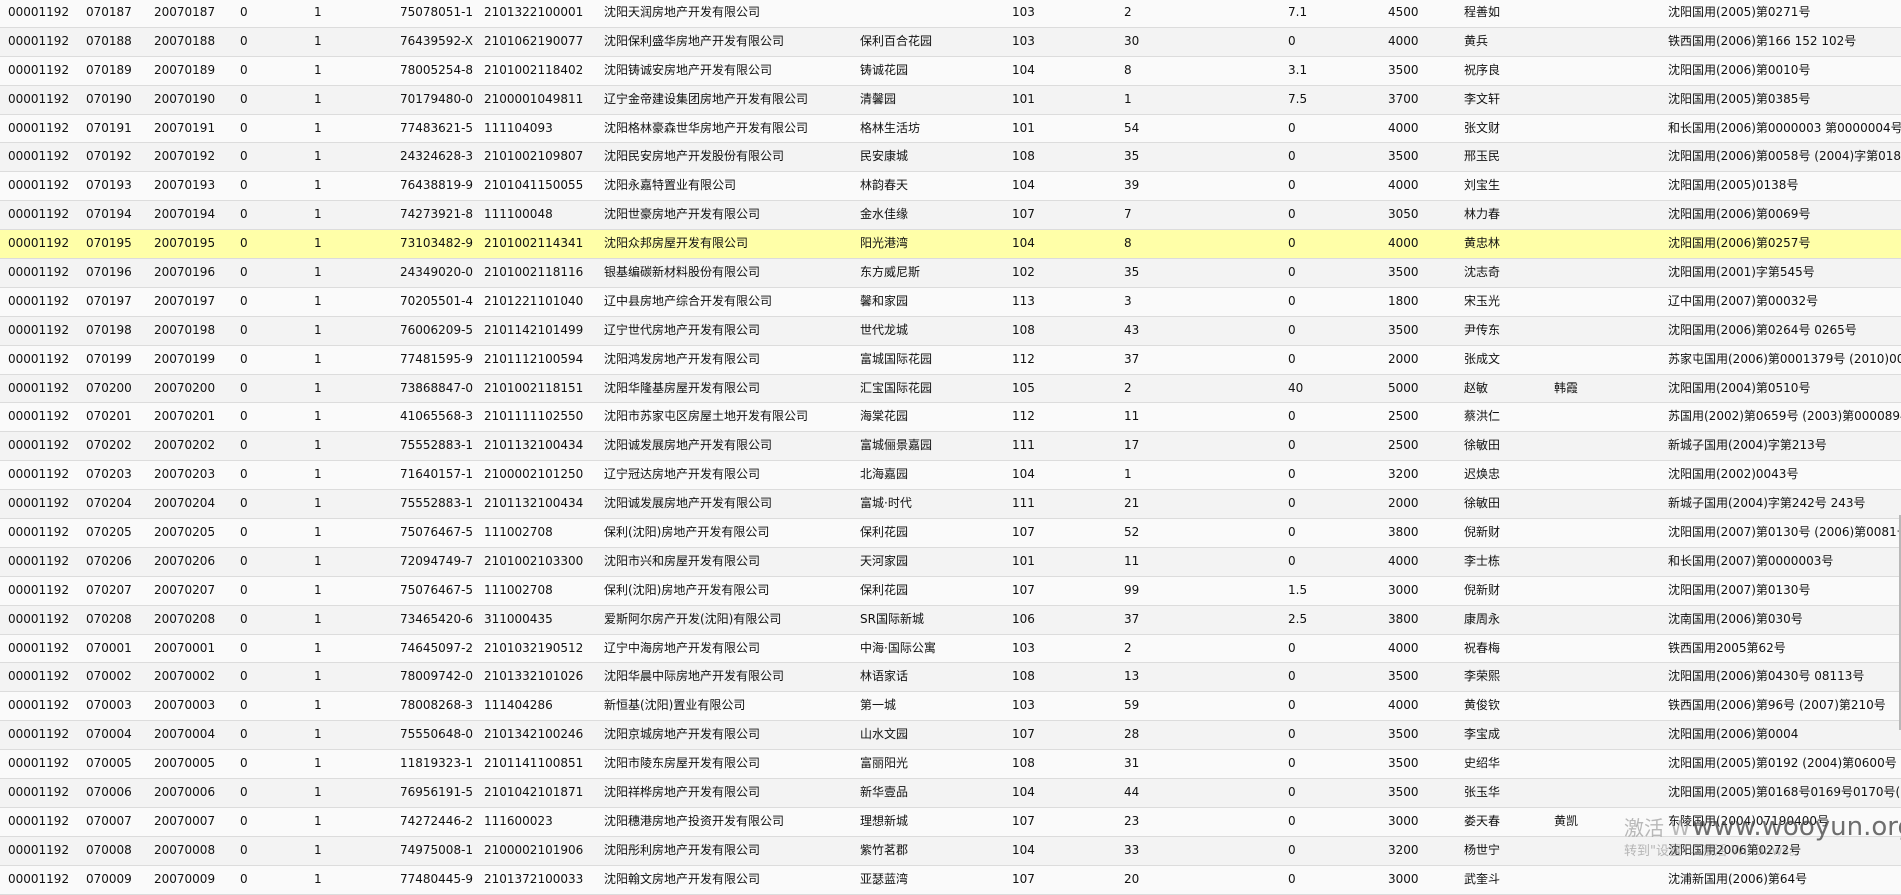 This screenshot has height=895, width=1901. I want to click on table-cell: 2500, so click(1403, 416).